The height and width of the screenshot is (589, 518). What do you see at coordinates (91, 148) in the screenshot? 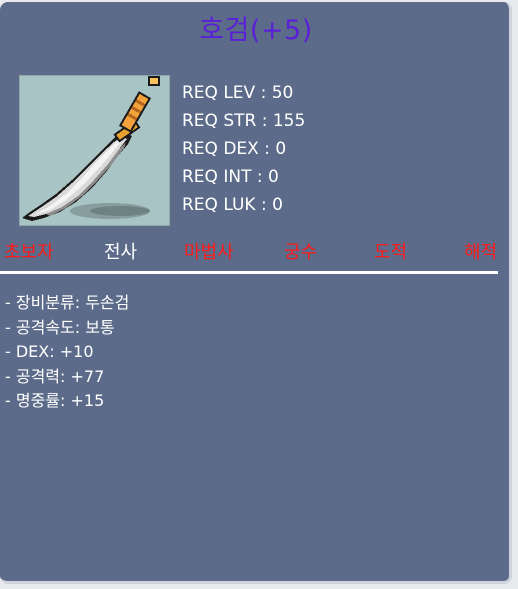
I see `two-handed-sword-icon` at bounding box center [91, 148].